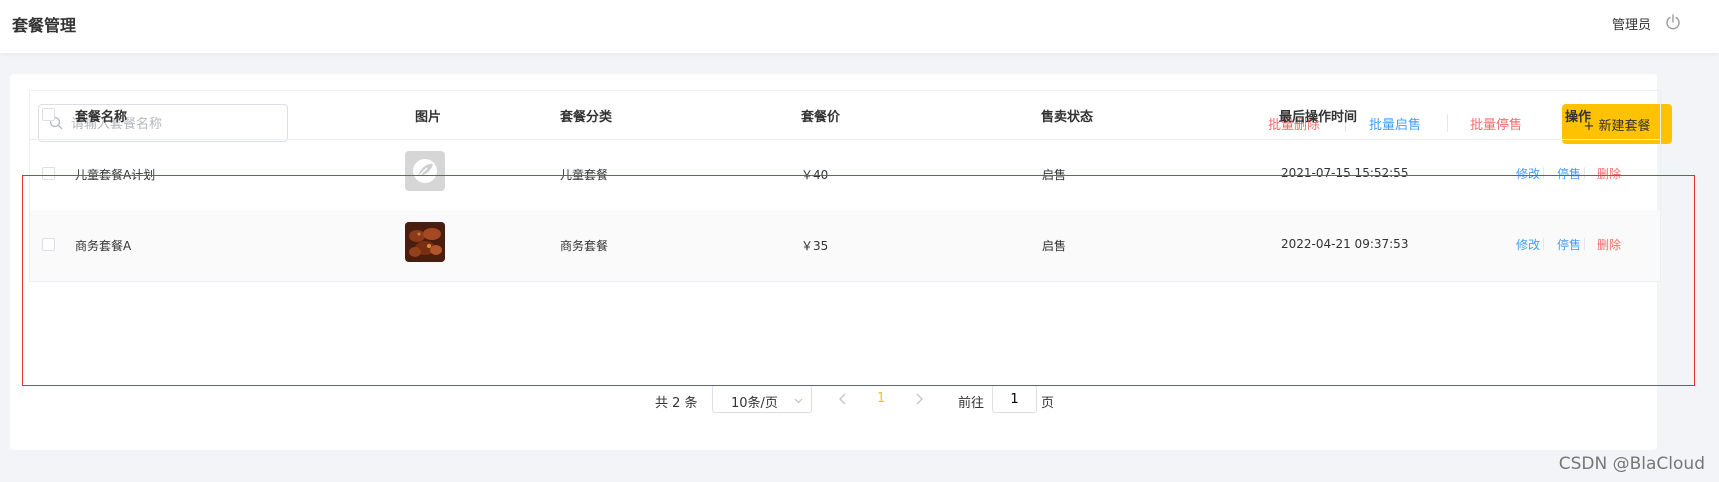 The height and width of the screenshot is (482, 1719). What do you see at coordinates (1673, 22) in the screenshot?
I see `power-icon` at bounding box center [1673, 22].